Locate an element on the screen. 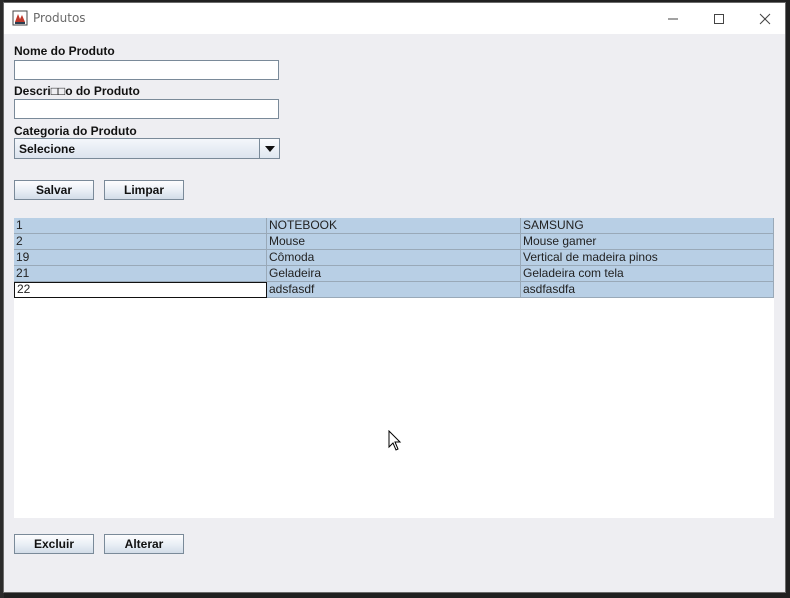 The image size is (790, 598). table-row: 21 Geladeira Geladeira com tela is located at coordinates (394, 274).